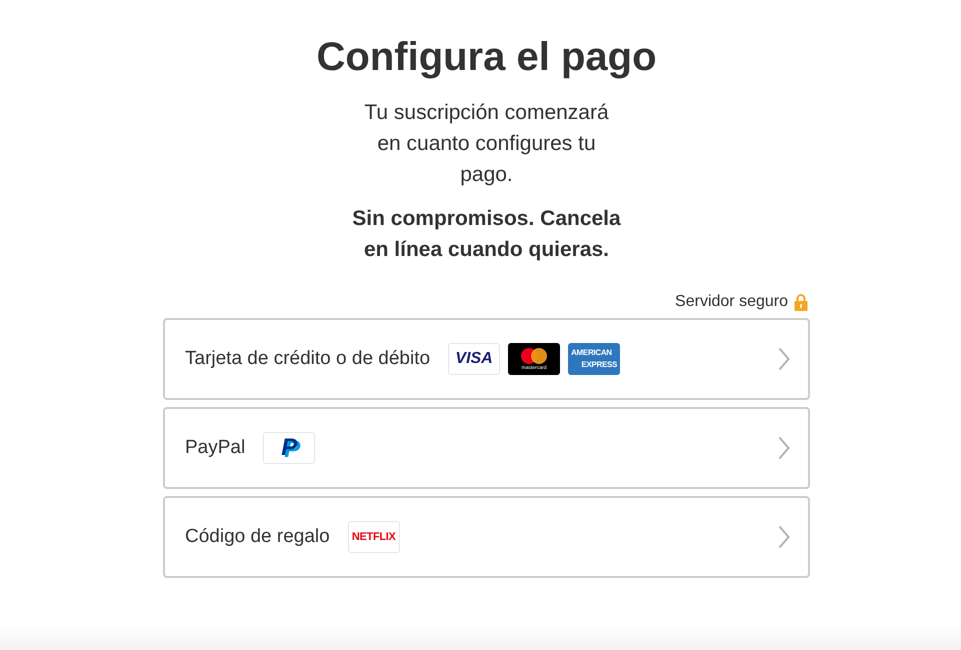  What do you see at coordinates (486, 57) in the screenshot?
I see `page-title: Configura el pago` at bounding box center [486, 57].